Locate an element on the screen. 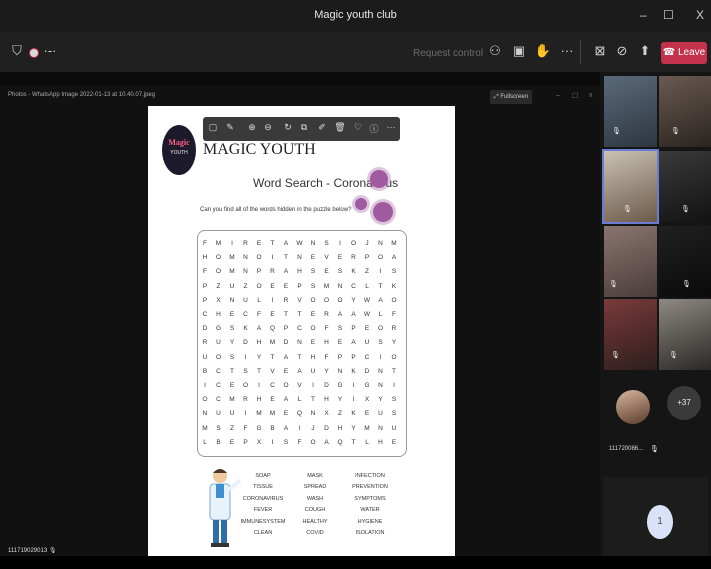 Image resolution: width=711 pixels, height=569 pixels. mic-off-icon: ⊘ is located at coordinates (622, 51).